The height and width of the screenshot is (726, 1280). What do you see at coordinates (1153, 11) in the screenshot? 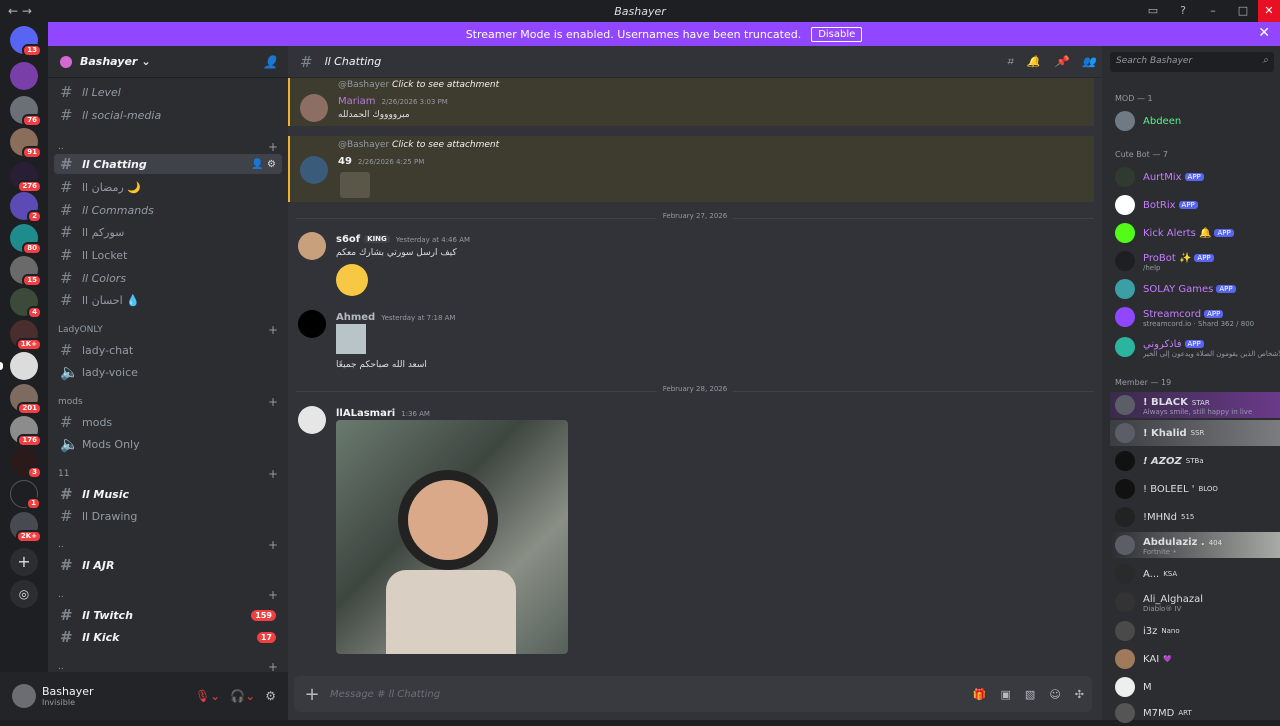
I see `inbox-icon: ▭` at bounding box center [1153, 11].